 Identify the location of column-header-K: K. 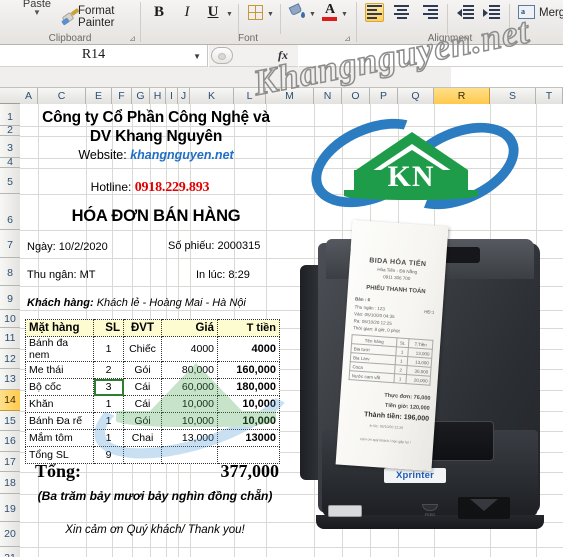
(212, 96).